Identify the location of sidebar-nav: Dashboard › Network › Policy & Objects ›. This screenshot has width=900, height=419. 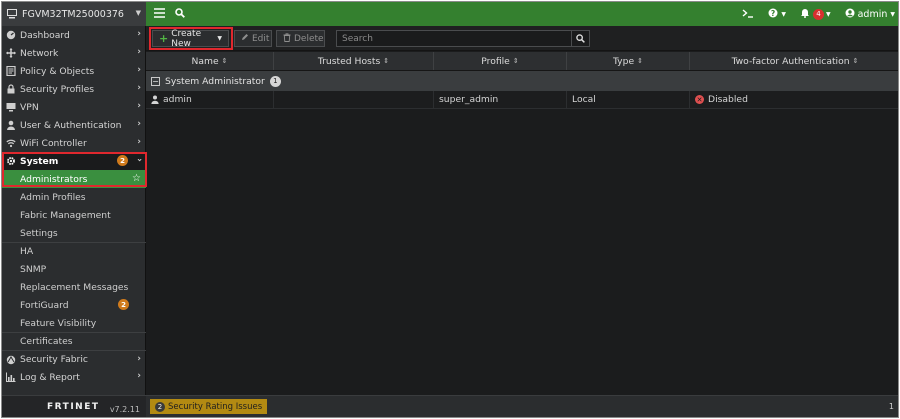
(74, 206).